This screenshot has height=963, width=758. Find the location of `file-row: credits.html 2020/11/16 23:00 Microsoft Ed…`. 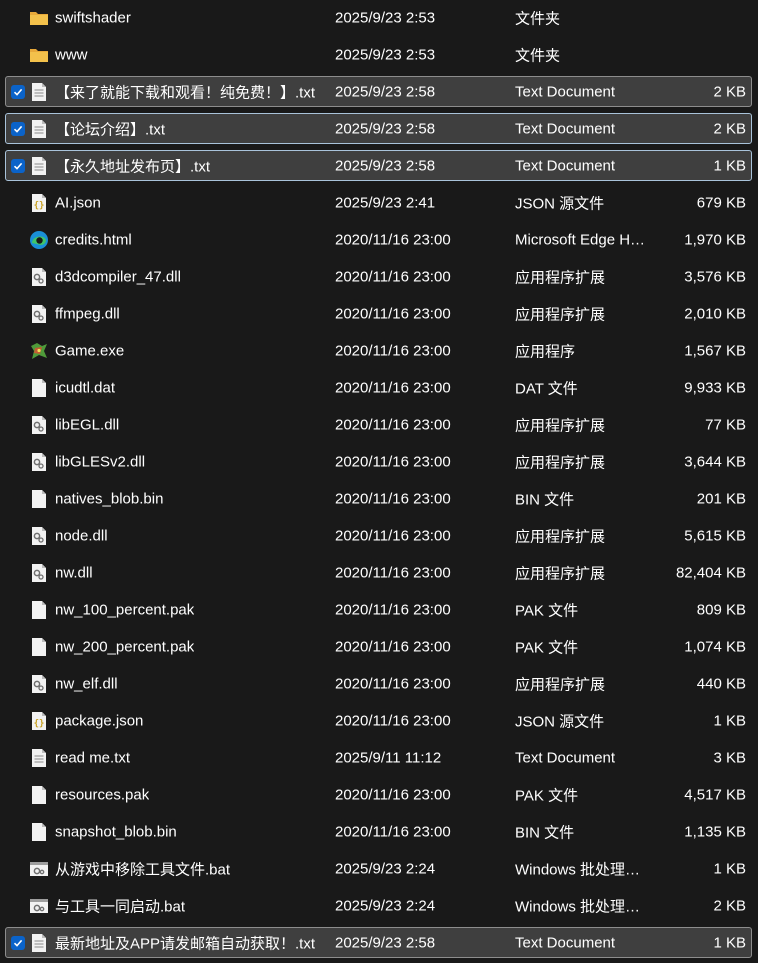

file-row: credits.html 2020/11/16 23:00 Microsoft Ed… is located at coordinates (378, 239).